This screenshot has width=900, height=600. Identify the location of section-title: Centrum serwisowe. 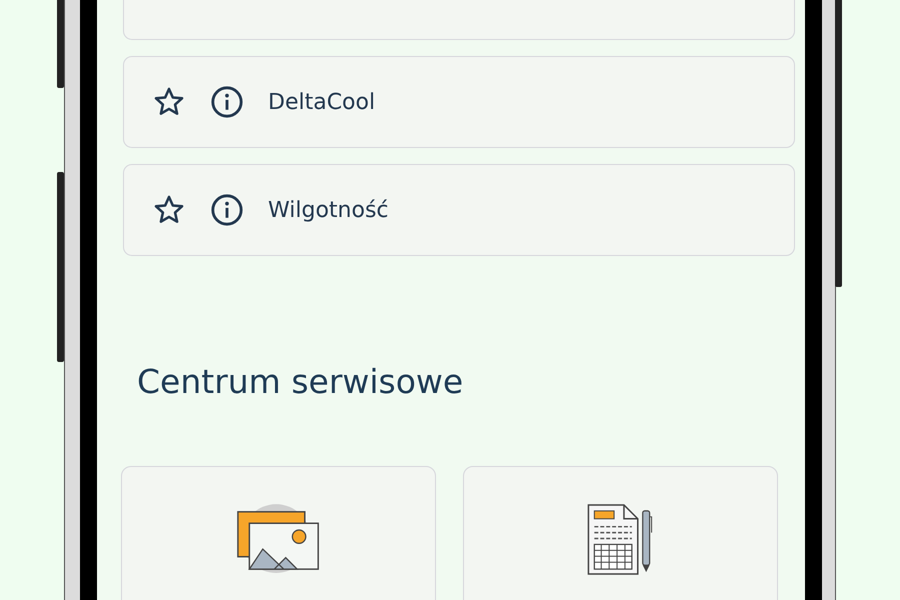
(300, 382).